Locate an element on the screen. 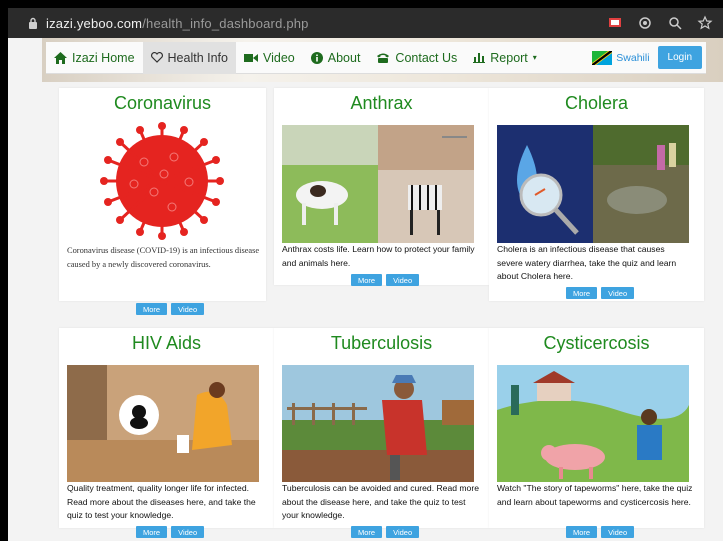 Image resolution: width=723 pixels, height=541 pixels. card-title: Tuberculosis is located at coordinates (381, 343).